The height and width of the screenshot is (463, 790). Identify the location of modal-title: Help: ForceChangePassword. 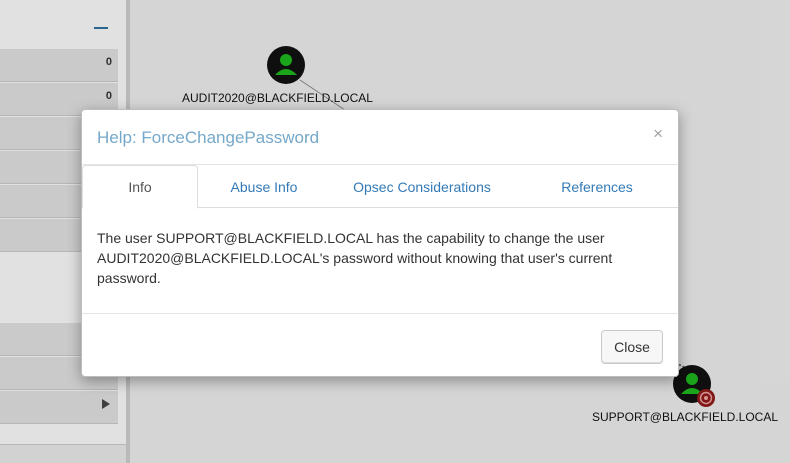
(208, 137).